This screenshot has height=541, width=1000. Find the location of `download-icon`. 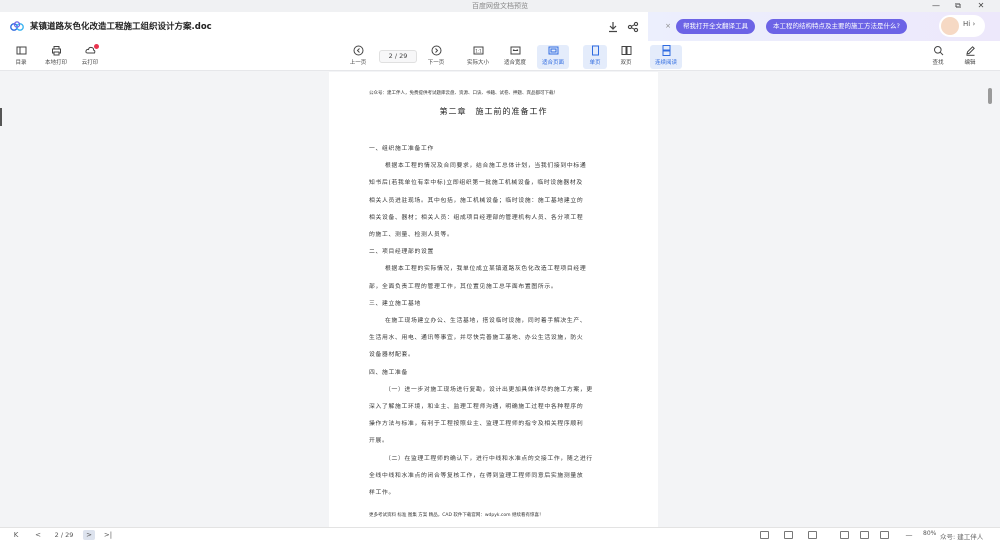

download-icon is located at coordinates (613, 27).